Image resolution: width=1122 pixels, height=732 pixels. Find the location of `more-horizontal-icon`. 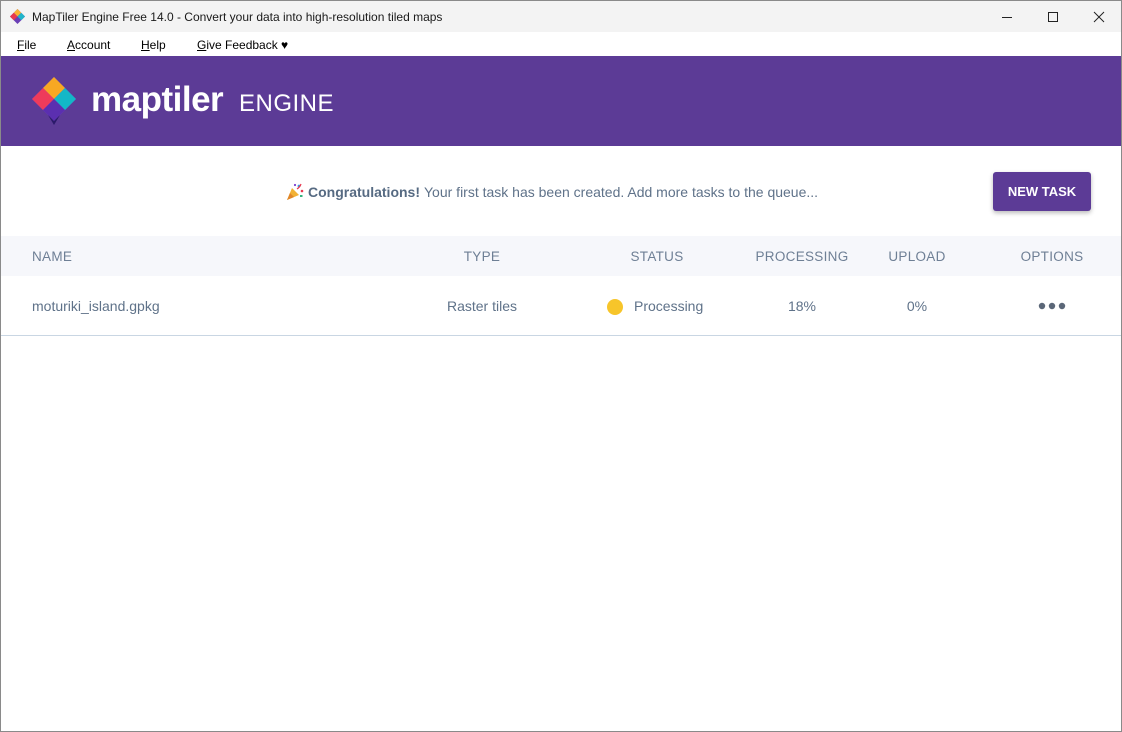

more-horizontal-icon is located at coordinates (1052, 306).